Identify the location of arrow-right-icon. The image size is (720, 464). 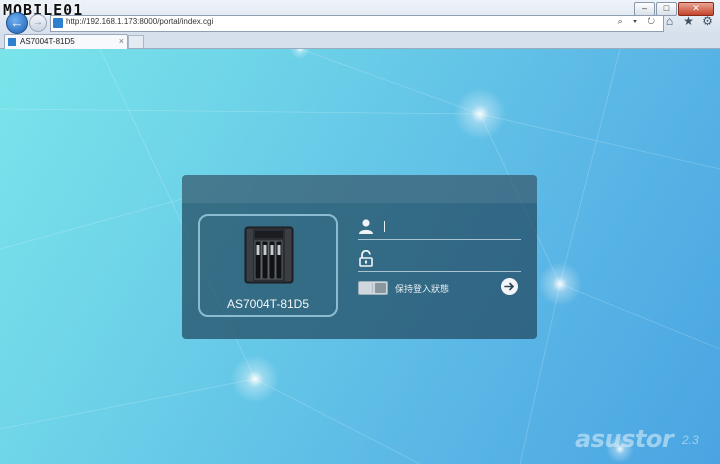
(509, 286).